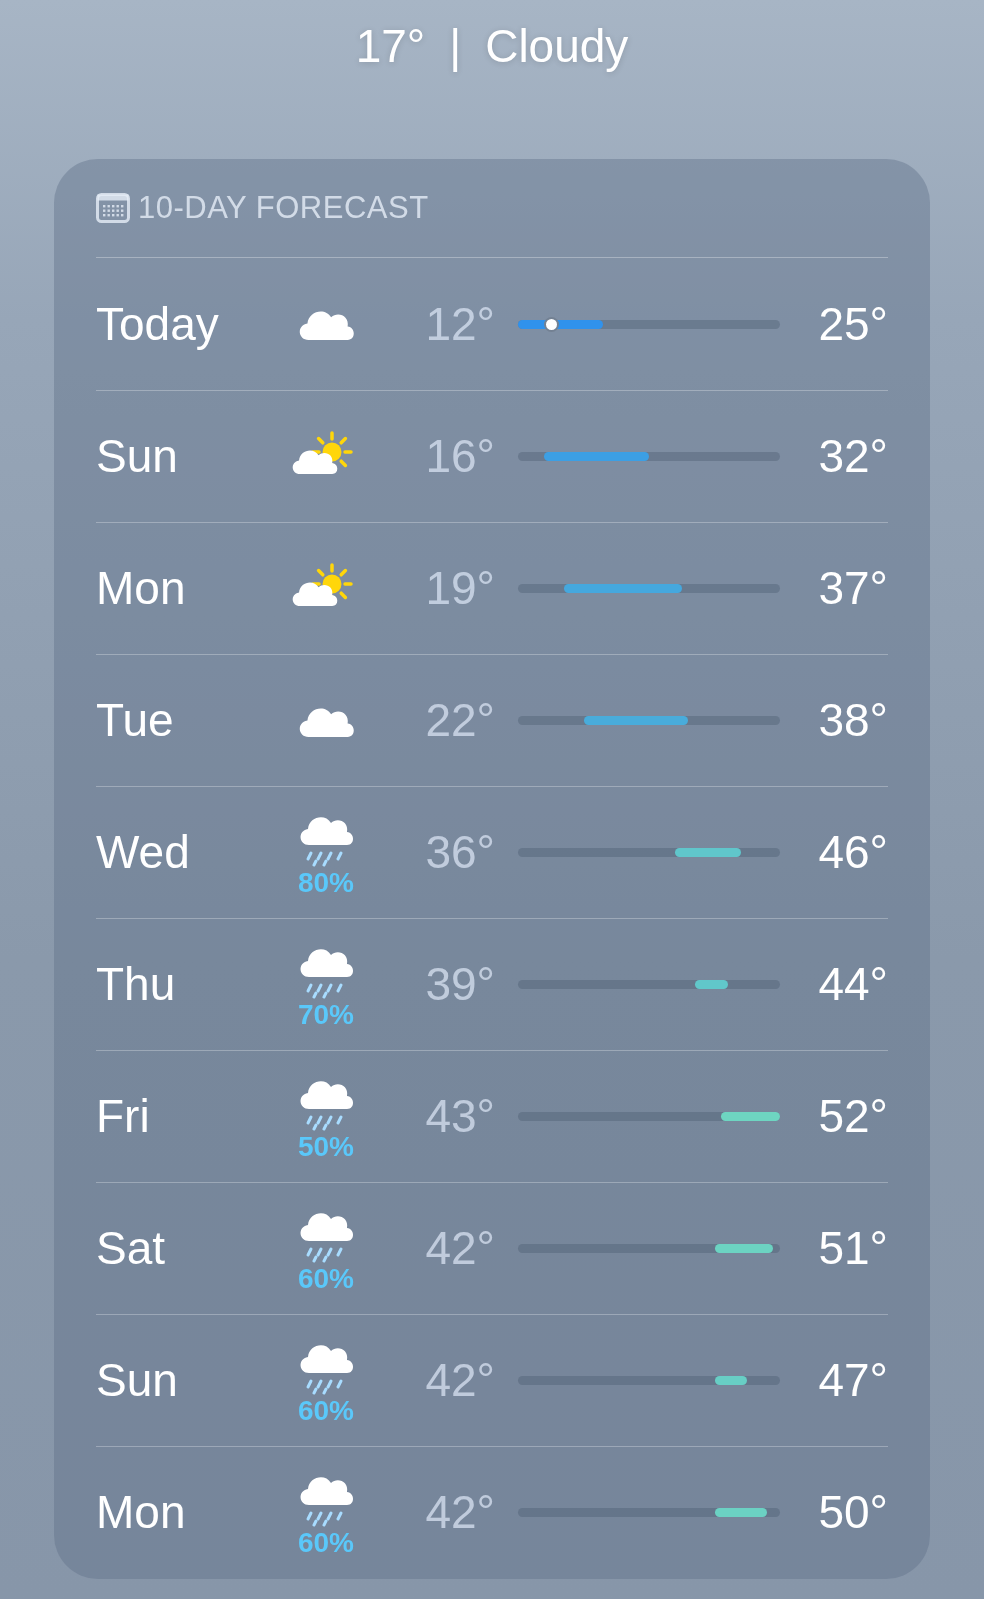  I want to click on high-temperature: 37°, so click(852, 588).